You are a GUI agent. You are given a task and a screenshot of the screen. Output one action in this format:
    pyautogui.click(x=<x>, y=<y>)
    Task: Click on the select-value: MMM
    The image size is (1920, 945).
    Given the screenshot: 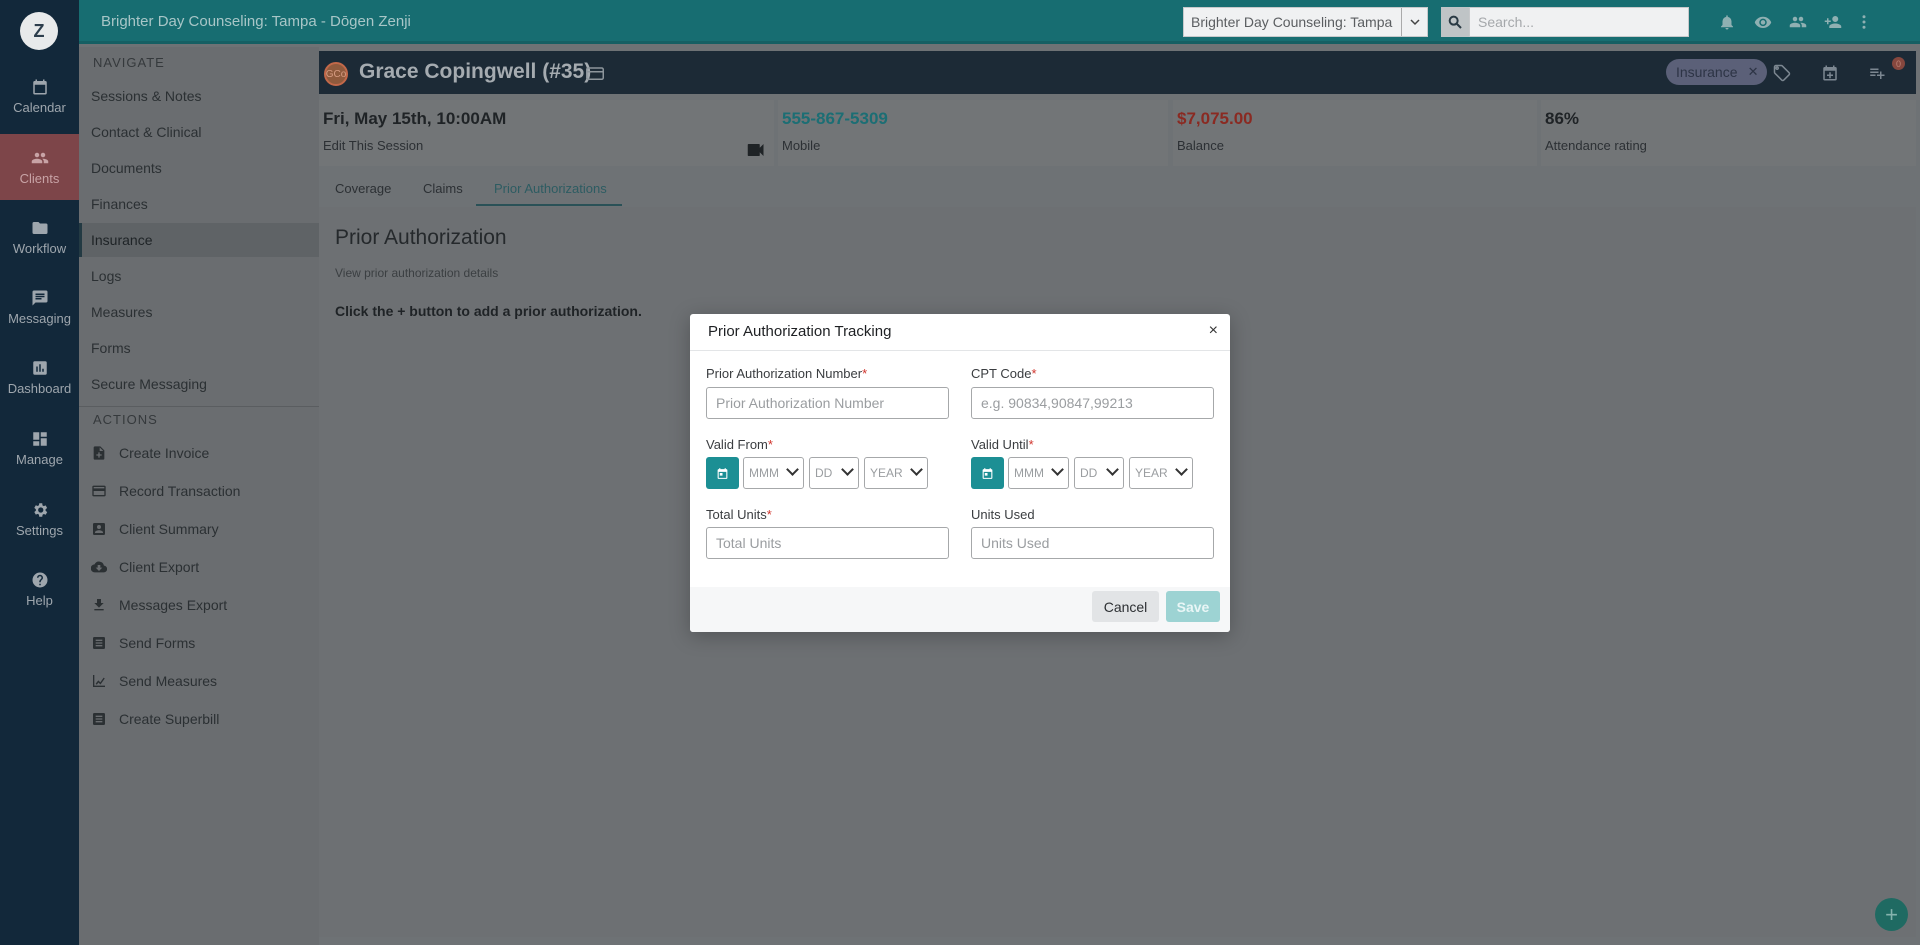 What is the action you would take?
    pyautogui.click(x=764, y=473)
    